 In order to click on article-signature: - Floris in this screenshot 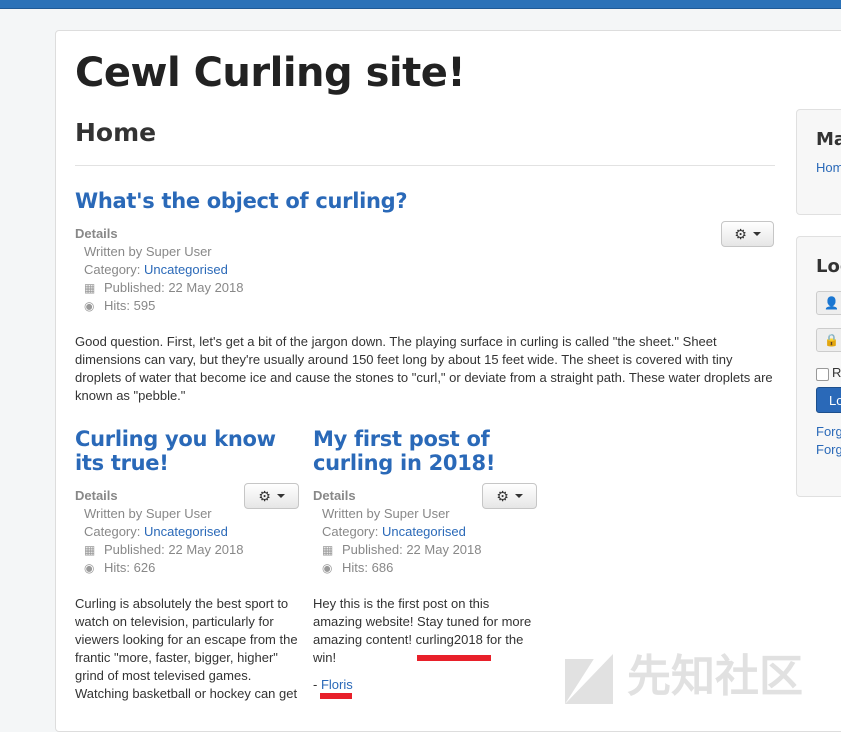, I will do `click(333, 685)`.